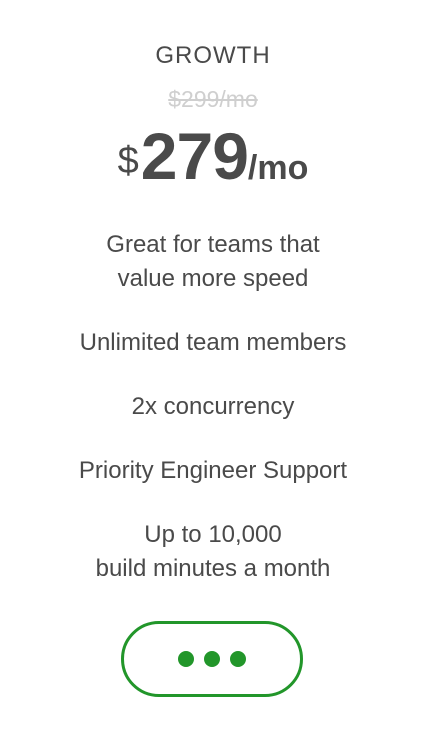 This screenshot has height=740, width=426. Describe the element at coordinates (213, 262) in the screenshot. I see `plan-description: Great for teams that value more speed` at that location.